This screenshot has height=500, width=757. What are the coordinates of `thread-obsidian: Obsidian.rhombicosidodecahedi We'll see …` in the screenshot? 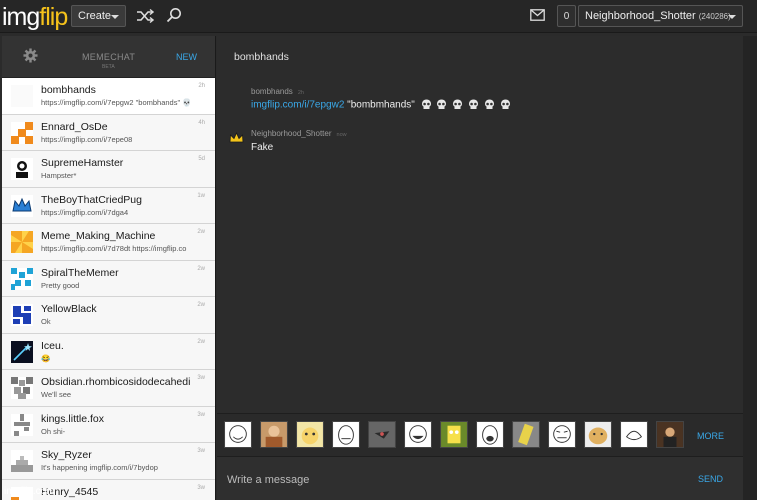 It's located at (108, 388).